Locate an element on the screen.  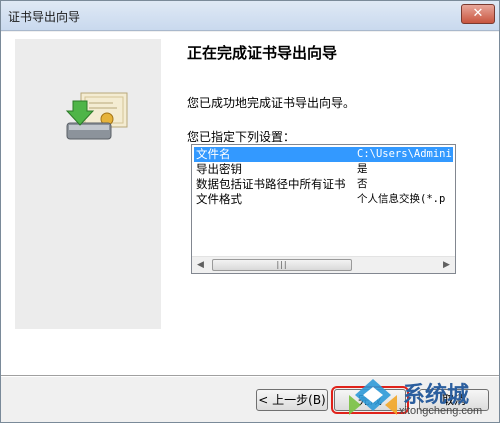
scroll-left-arrow-icon: ◀ is located at coordinates (200, 265).